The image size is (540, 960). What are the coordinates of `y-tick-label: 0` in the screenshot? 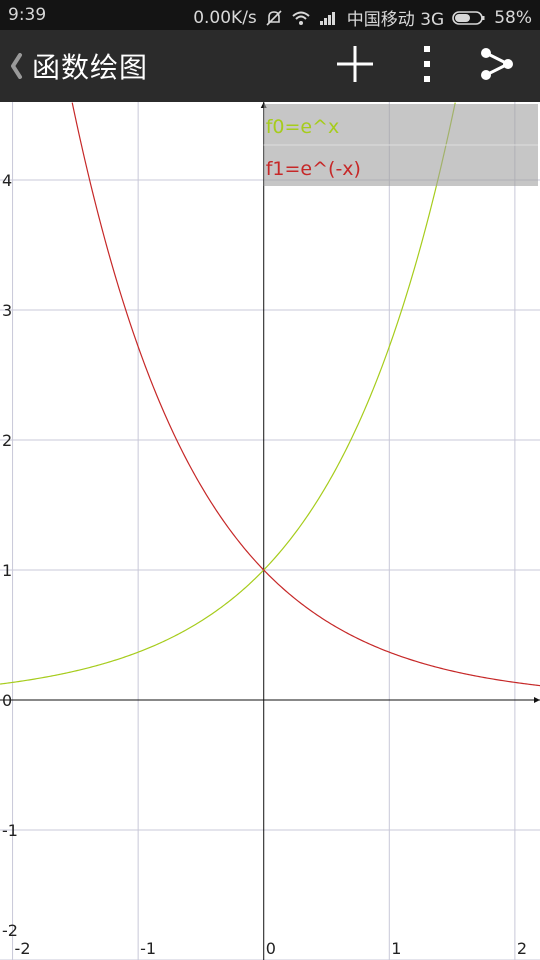 It's located at (7, 700).